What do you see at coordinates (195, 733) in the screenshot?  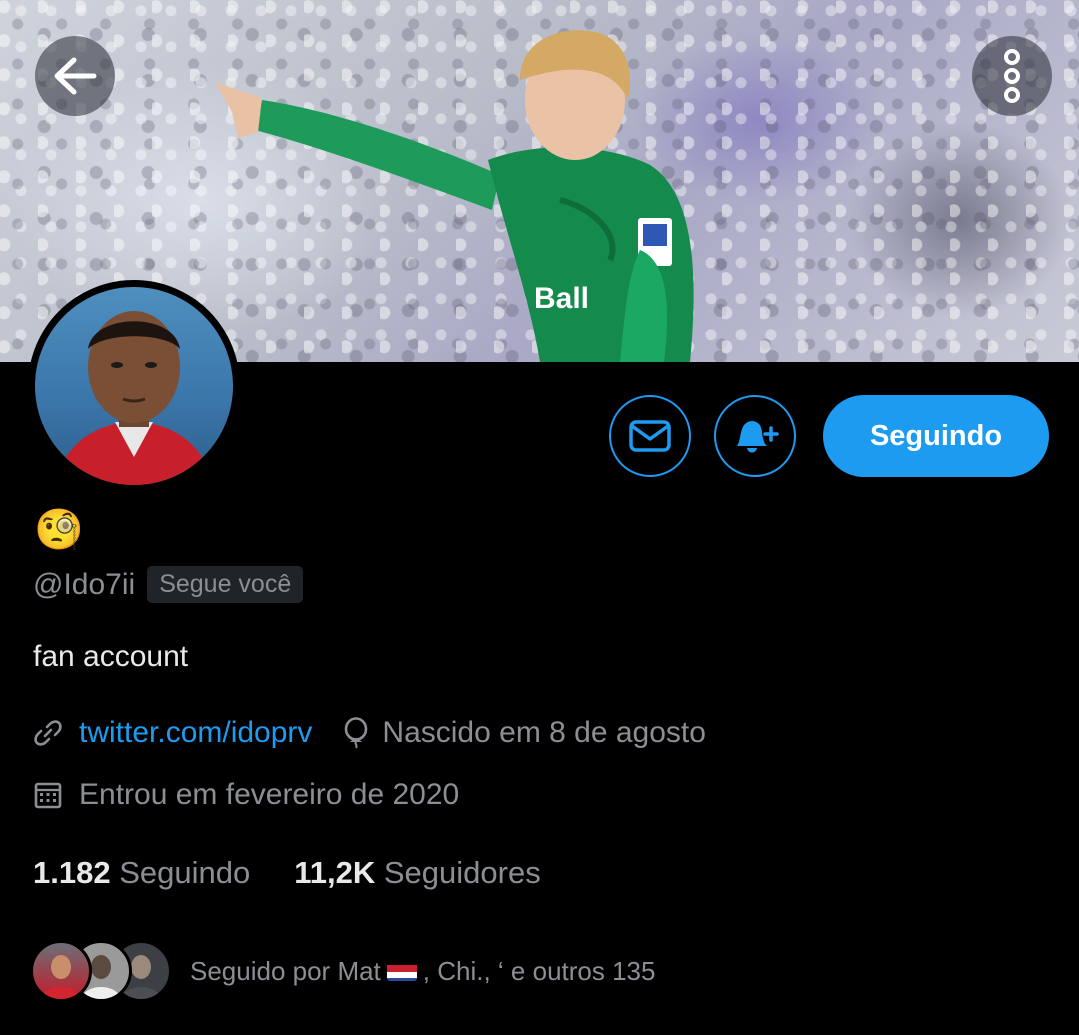 I see `website-link: twitter.com/idoprv` at bounding box center [195, 733].